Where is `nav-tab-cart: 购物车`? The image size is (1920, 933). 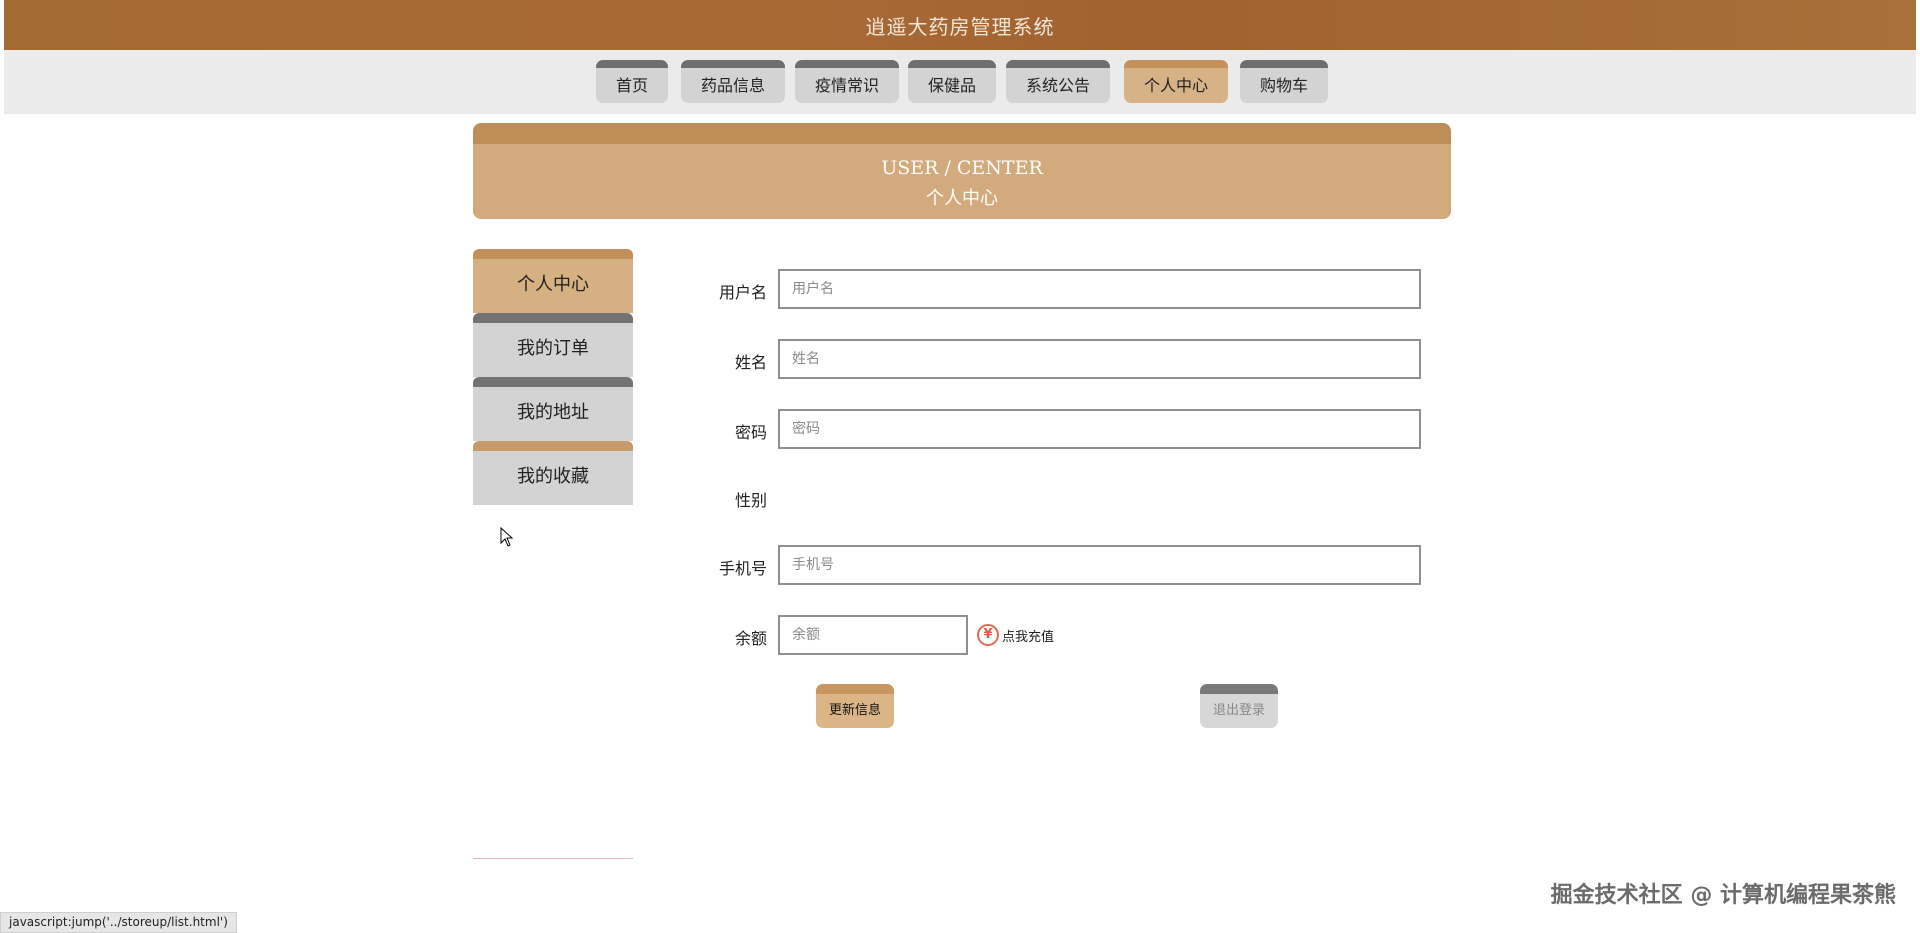 nav-tab-cart: 购物车 is located at coordinates (1284, 81).